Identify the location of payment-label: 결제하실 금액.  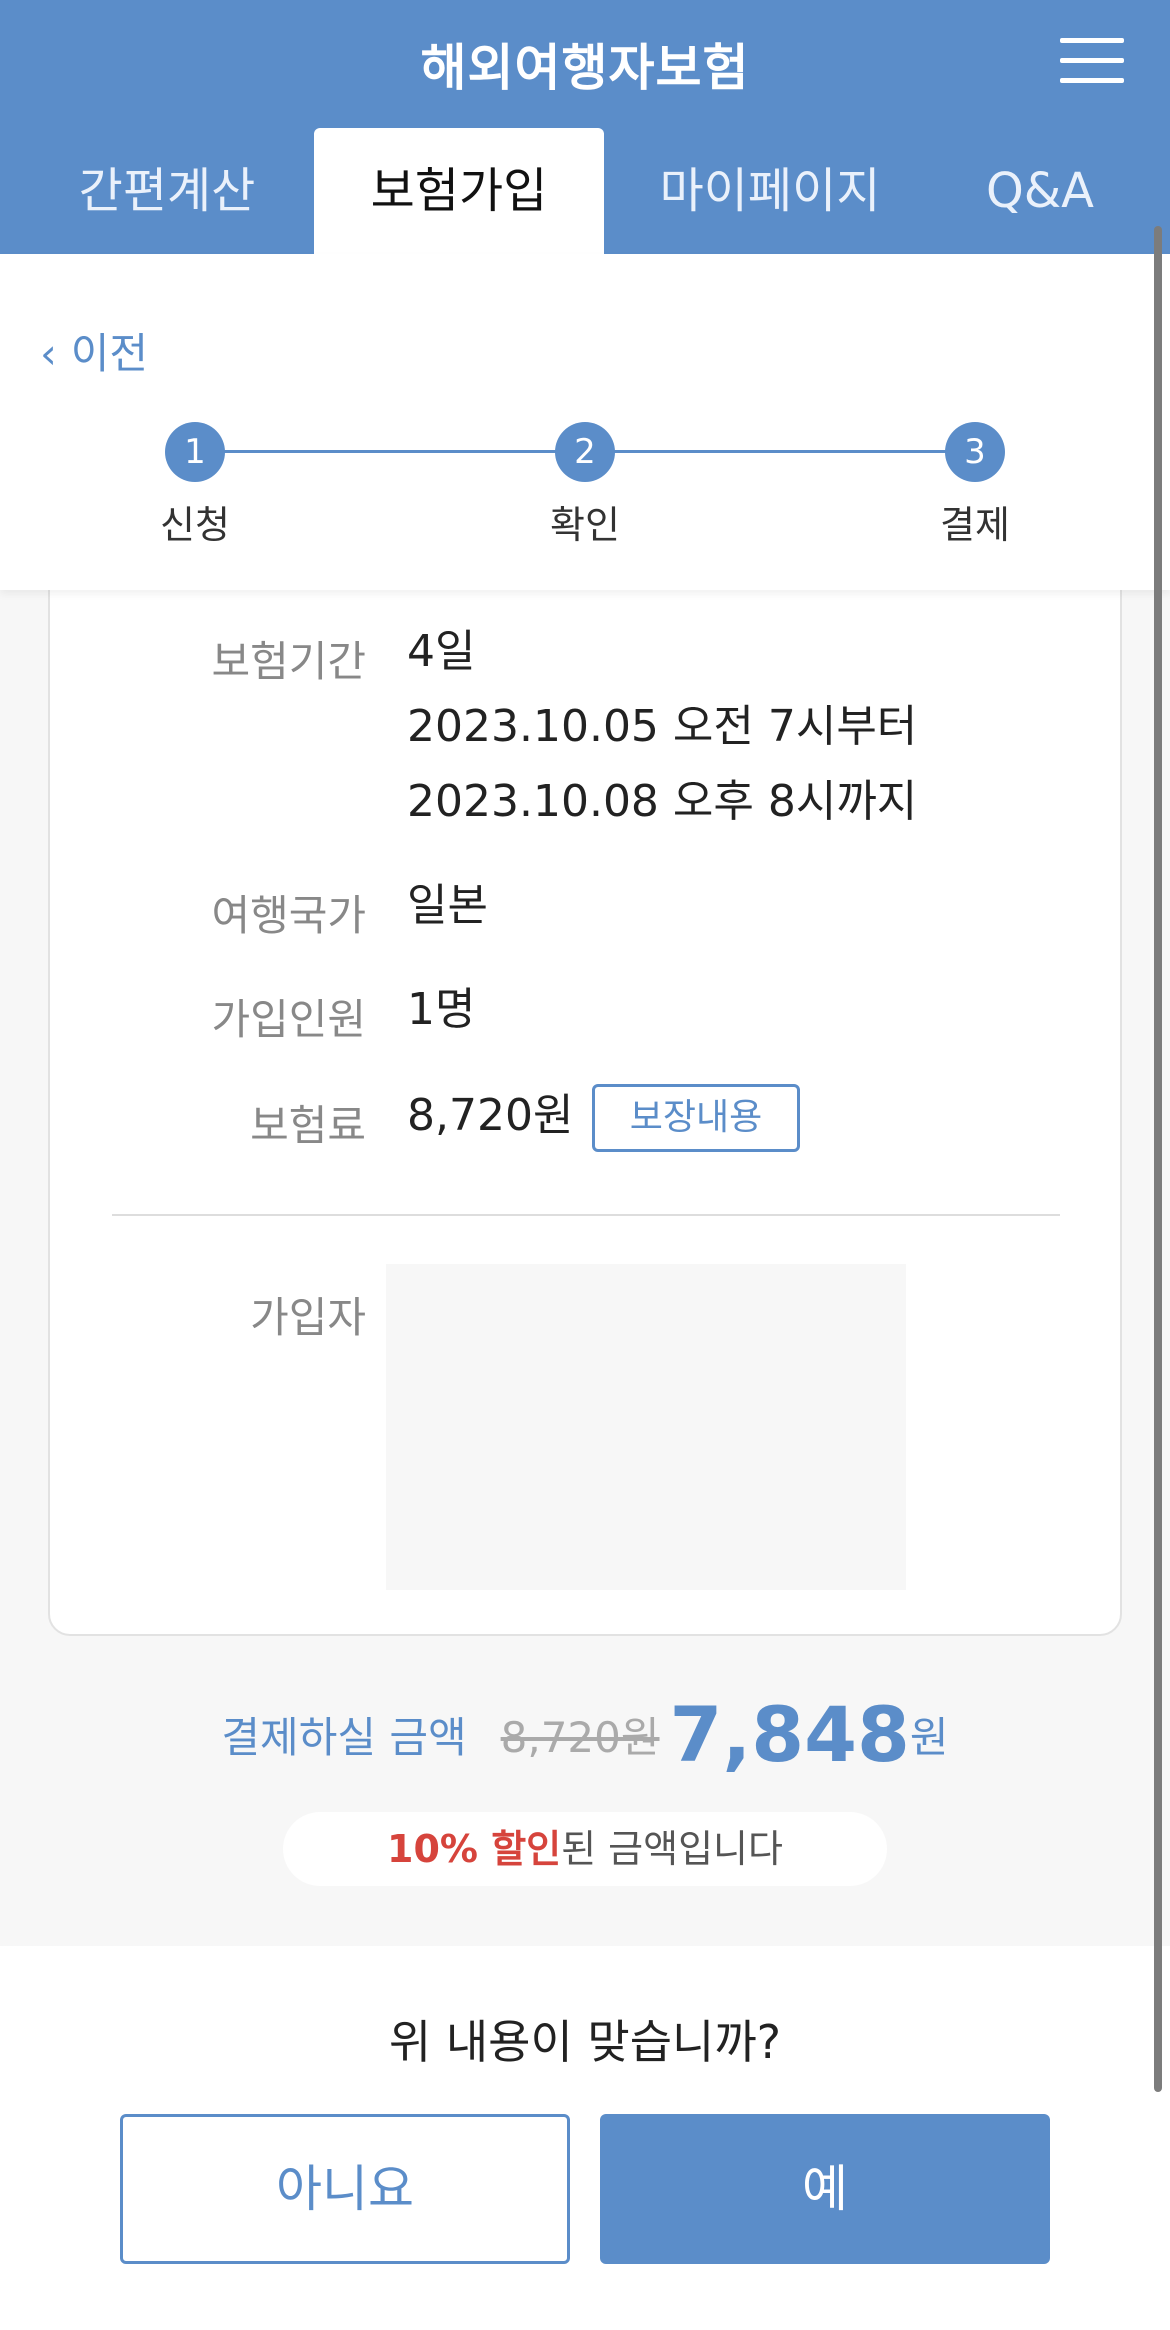
(344, 1737).